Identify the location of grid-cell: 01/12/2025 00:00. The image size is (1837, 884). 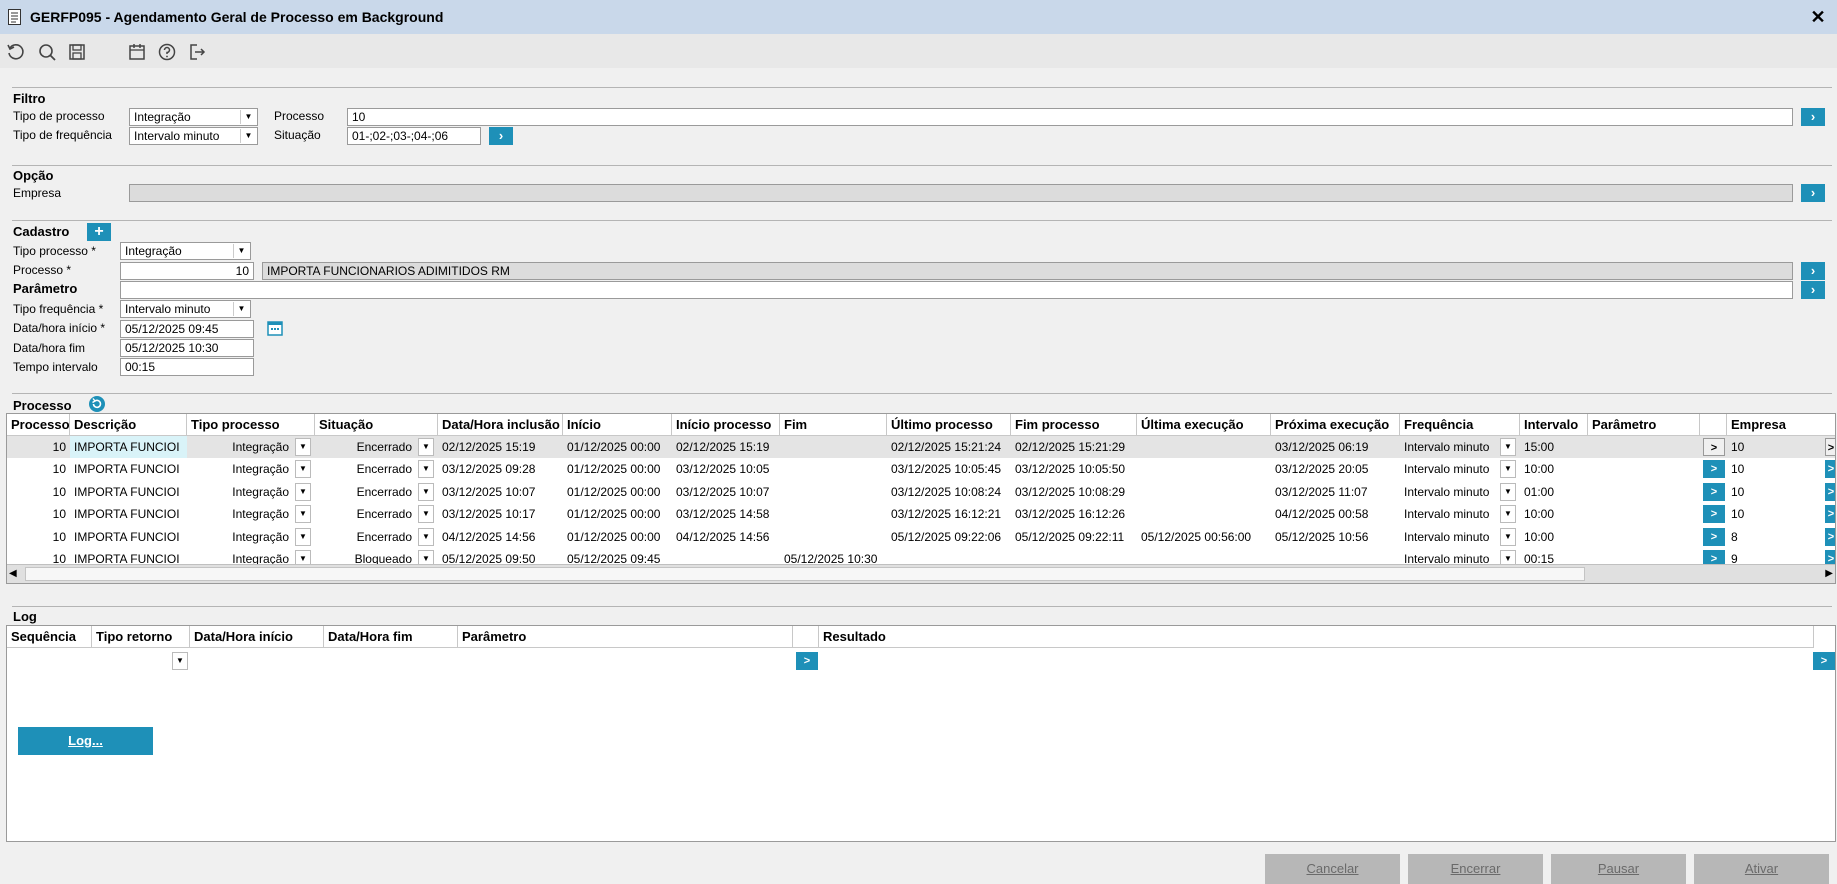
(617, 514).